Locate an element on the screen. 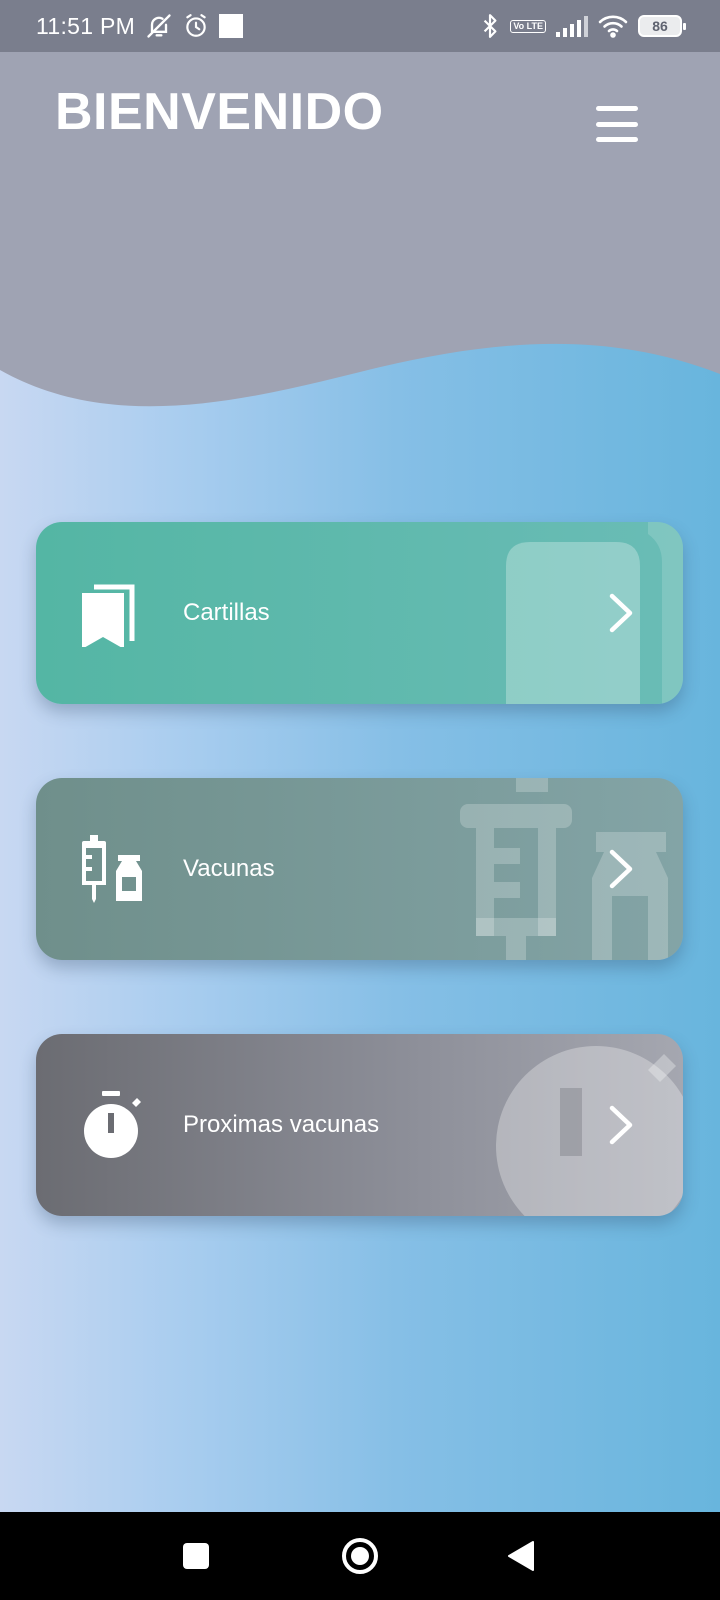 This screenshot has width=720, height=1600. battery-icon: 86 is located at coordinates (662, 26).